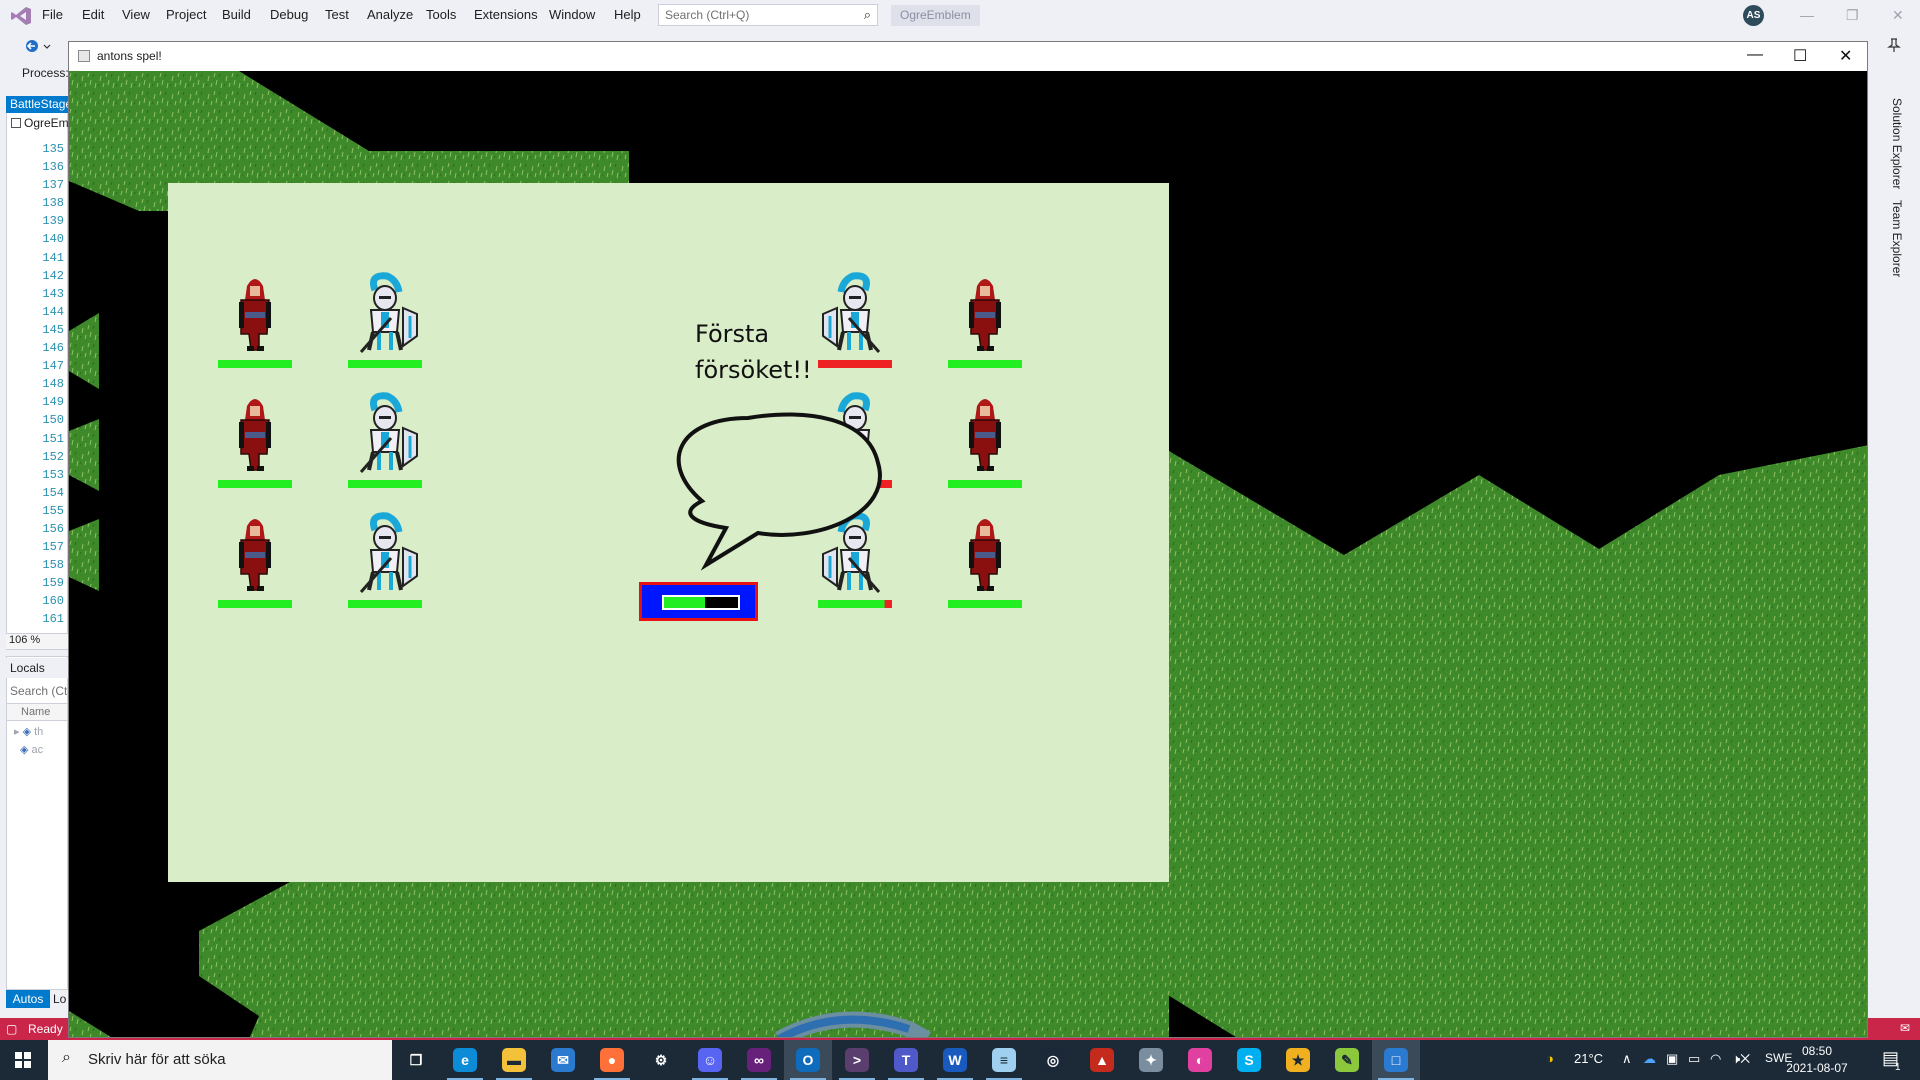 The image size is (1920, 1080). Describe the element at coordinates (236, 14) in the screenshot. I see `menu-build: Build` at that location.